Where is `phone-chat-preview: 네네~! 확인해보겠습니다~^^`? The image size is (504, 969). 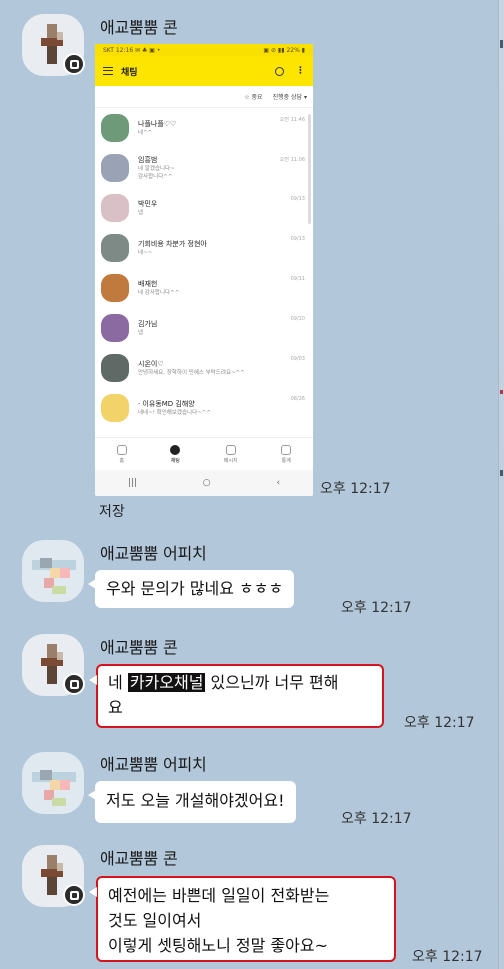
phone-chat-preview: 네네~! 확인해보겠습니다~^^ is located at coordinates (174, 413).